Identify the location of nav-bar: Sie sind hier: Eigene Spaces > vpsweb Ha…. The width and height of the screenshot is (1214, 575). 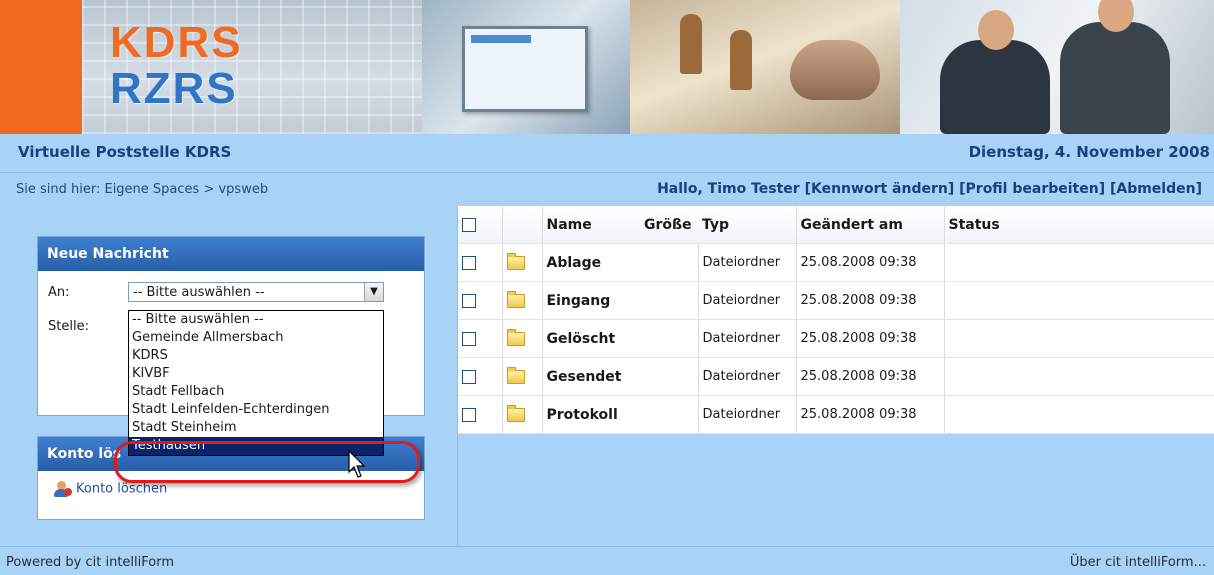
(607, 189).